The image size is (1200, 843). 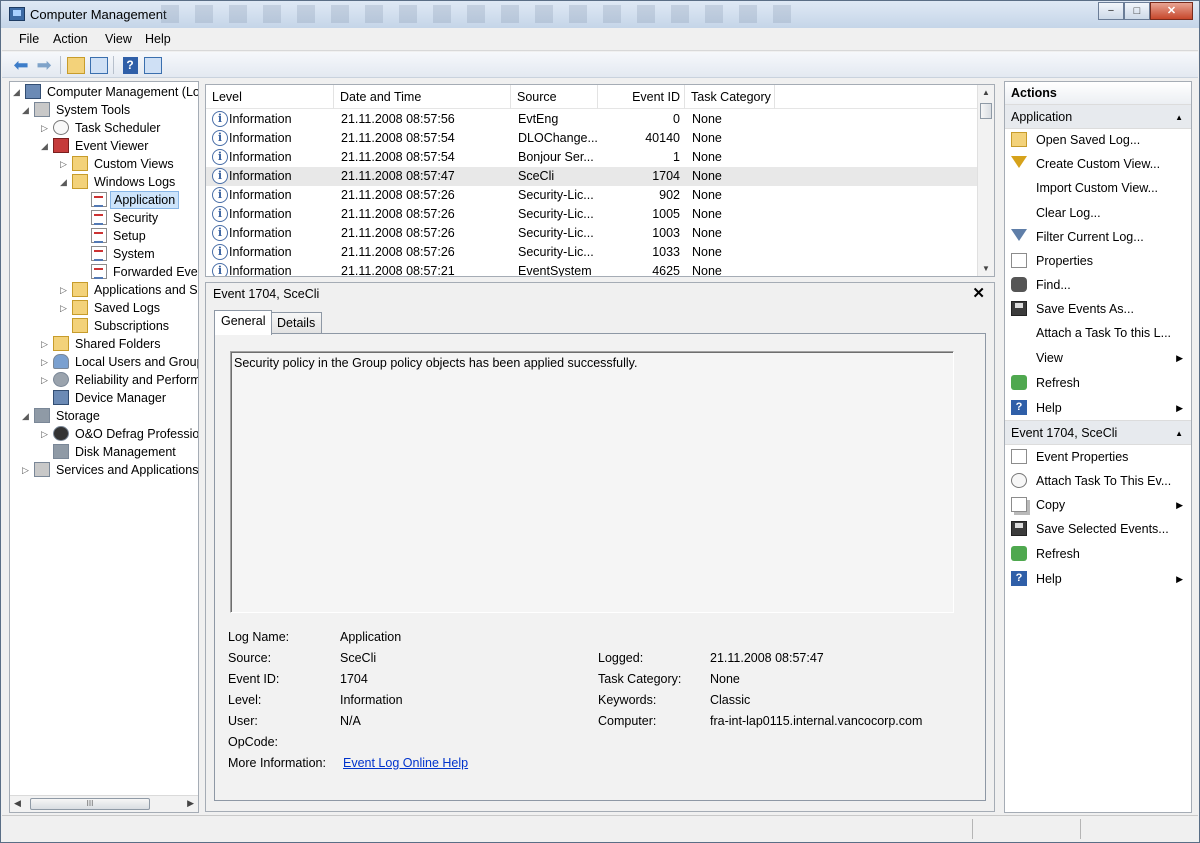 I want to click on action-event-properties: Event Properties, so click(x=1098, y=457).